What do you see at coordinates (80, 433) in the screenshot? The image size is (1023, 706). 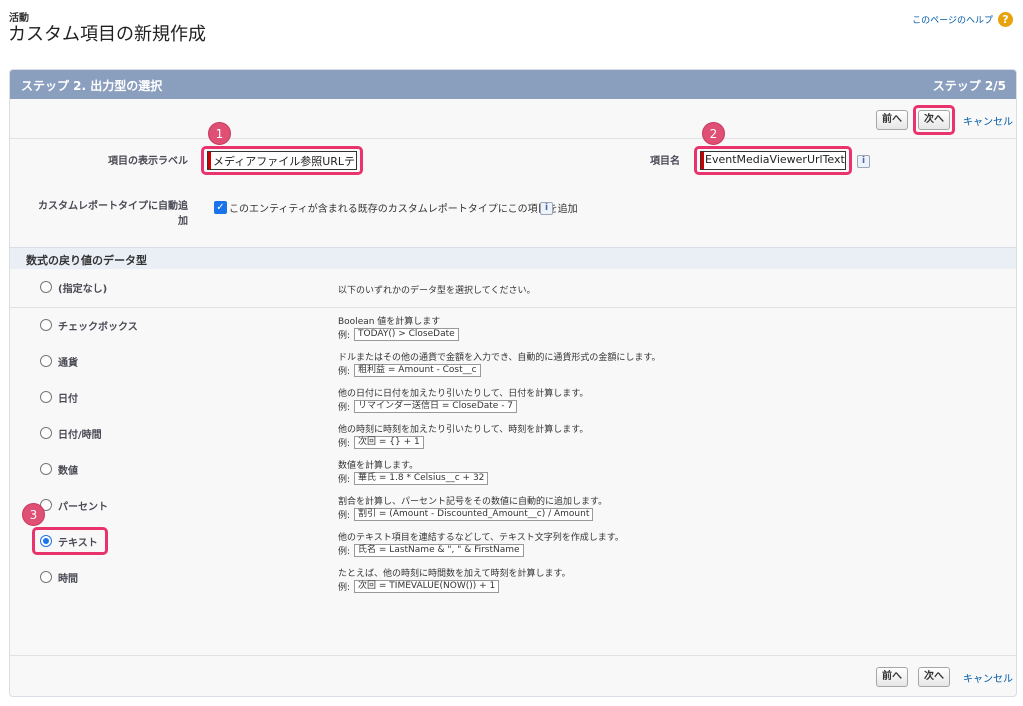 I see `option-label: 日付/時間` at bounding box center [80, 433].